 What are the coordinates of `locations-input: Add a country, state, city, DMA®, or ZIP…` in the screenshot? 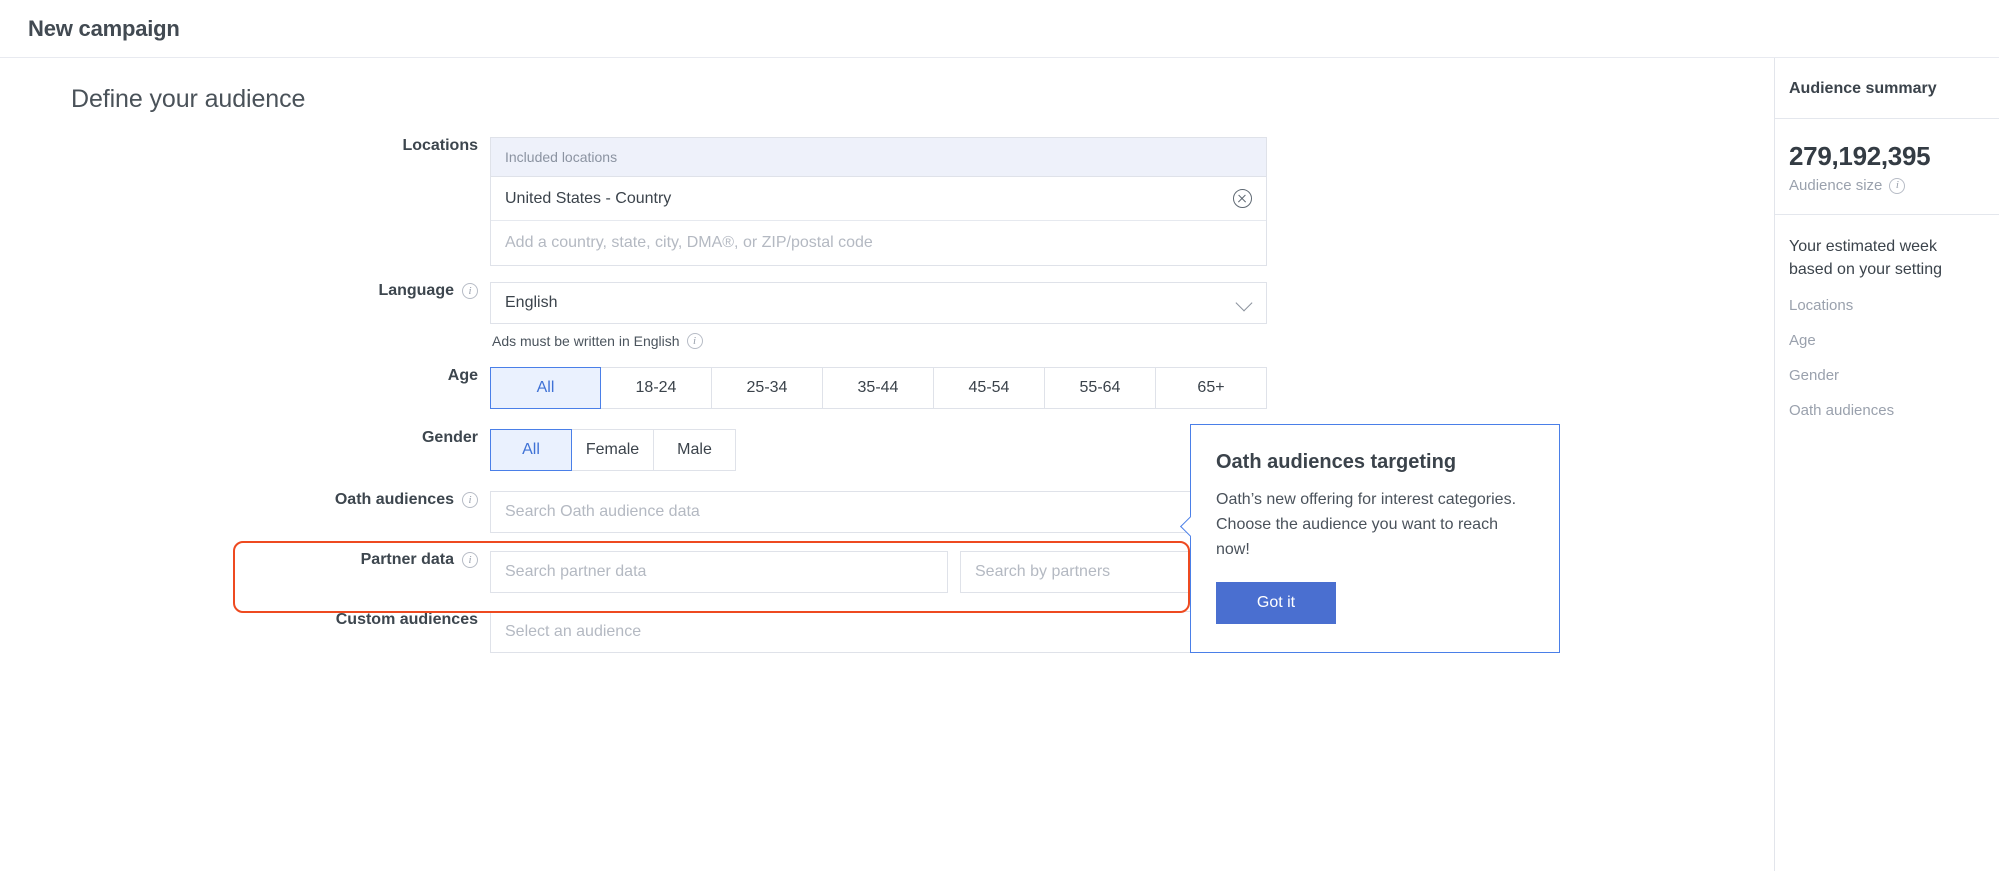 It's located at (878, 243).